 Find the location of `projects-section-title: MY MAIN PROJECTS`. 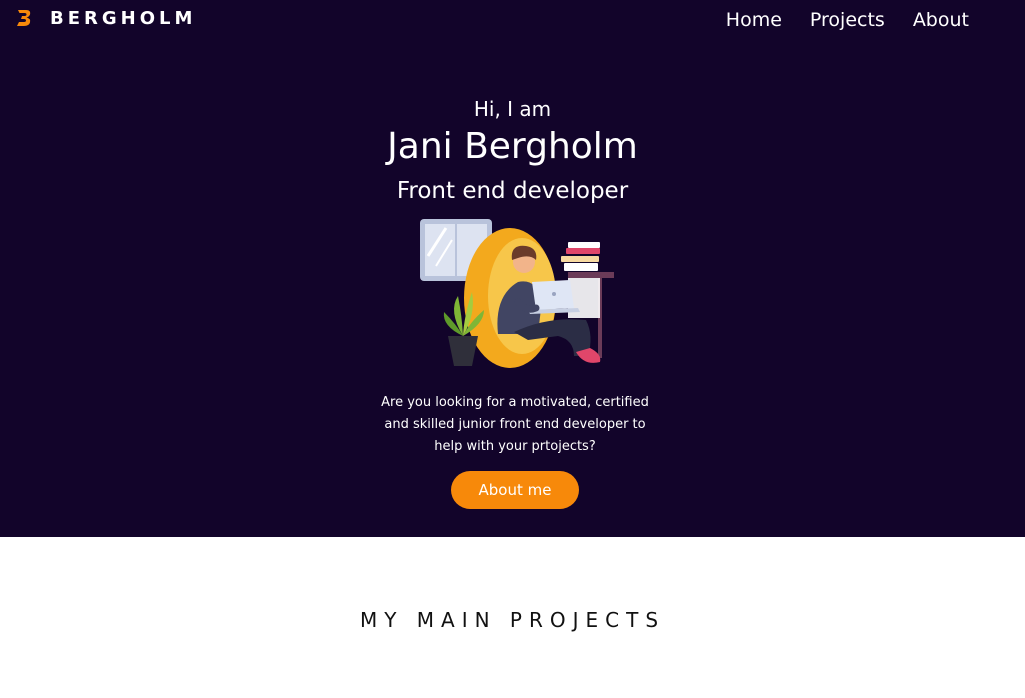

projects-section-title: MY MAIN PROJECTS is located at coordinates (512, 620).